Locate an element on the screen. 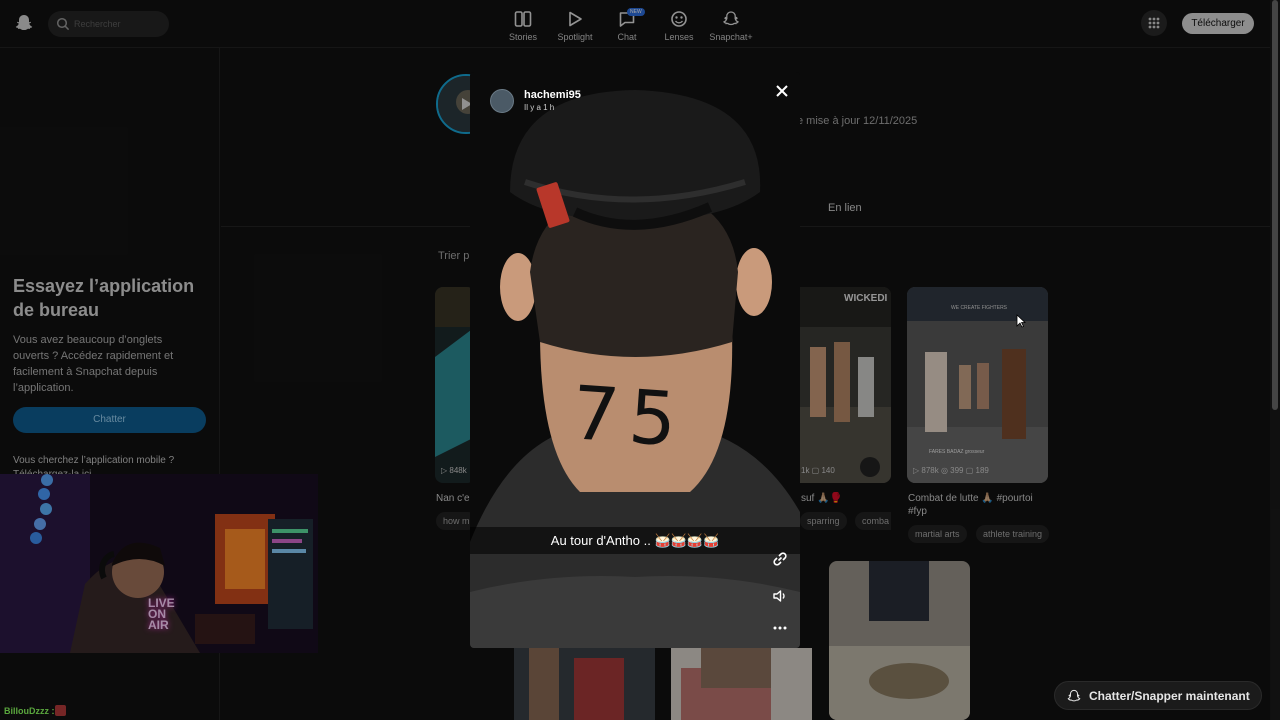 Image resolution: width=1280 pixels, height=720 pixels. card-5-thumbnail is located at coordinates (741, 684).